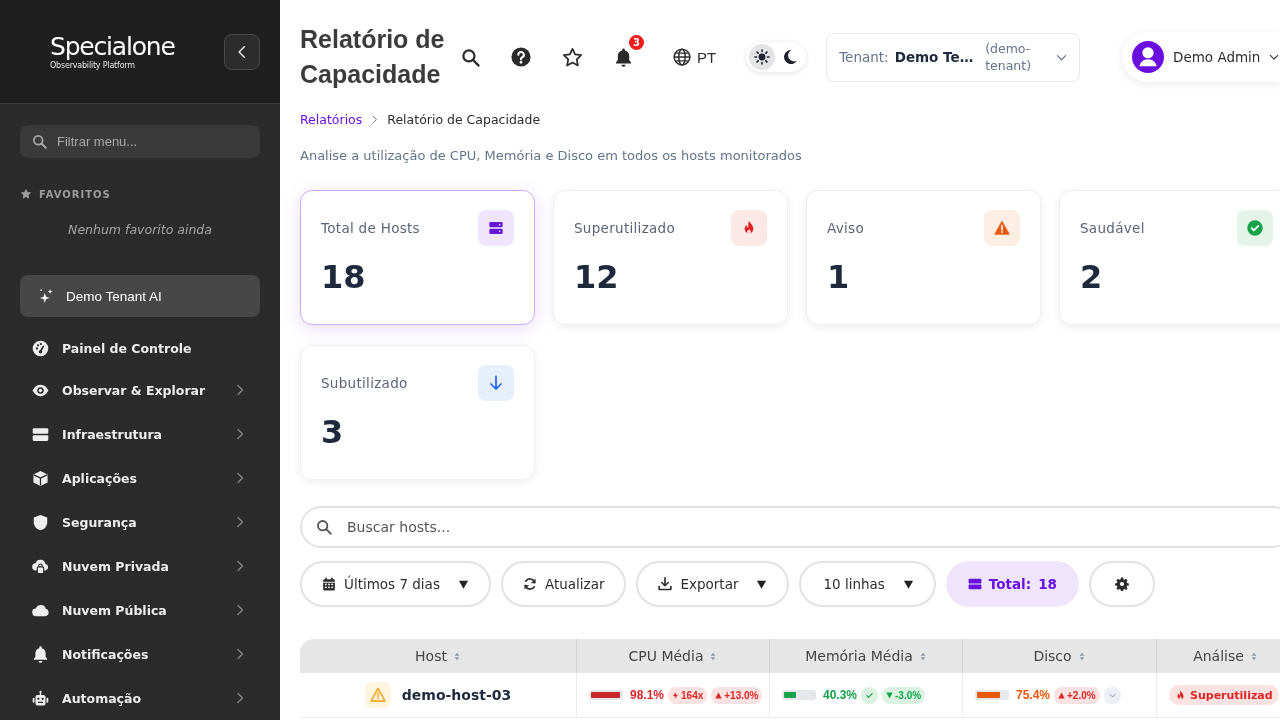  Describe the element at coordinates (870, 695) in the screenshot. I see `check-icon` at that location.